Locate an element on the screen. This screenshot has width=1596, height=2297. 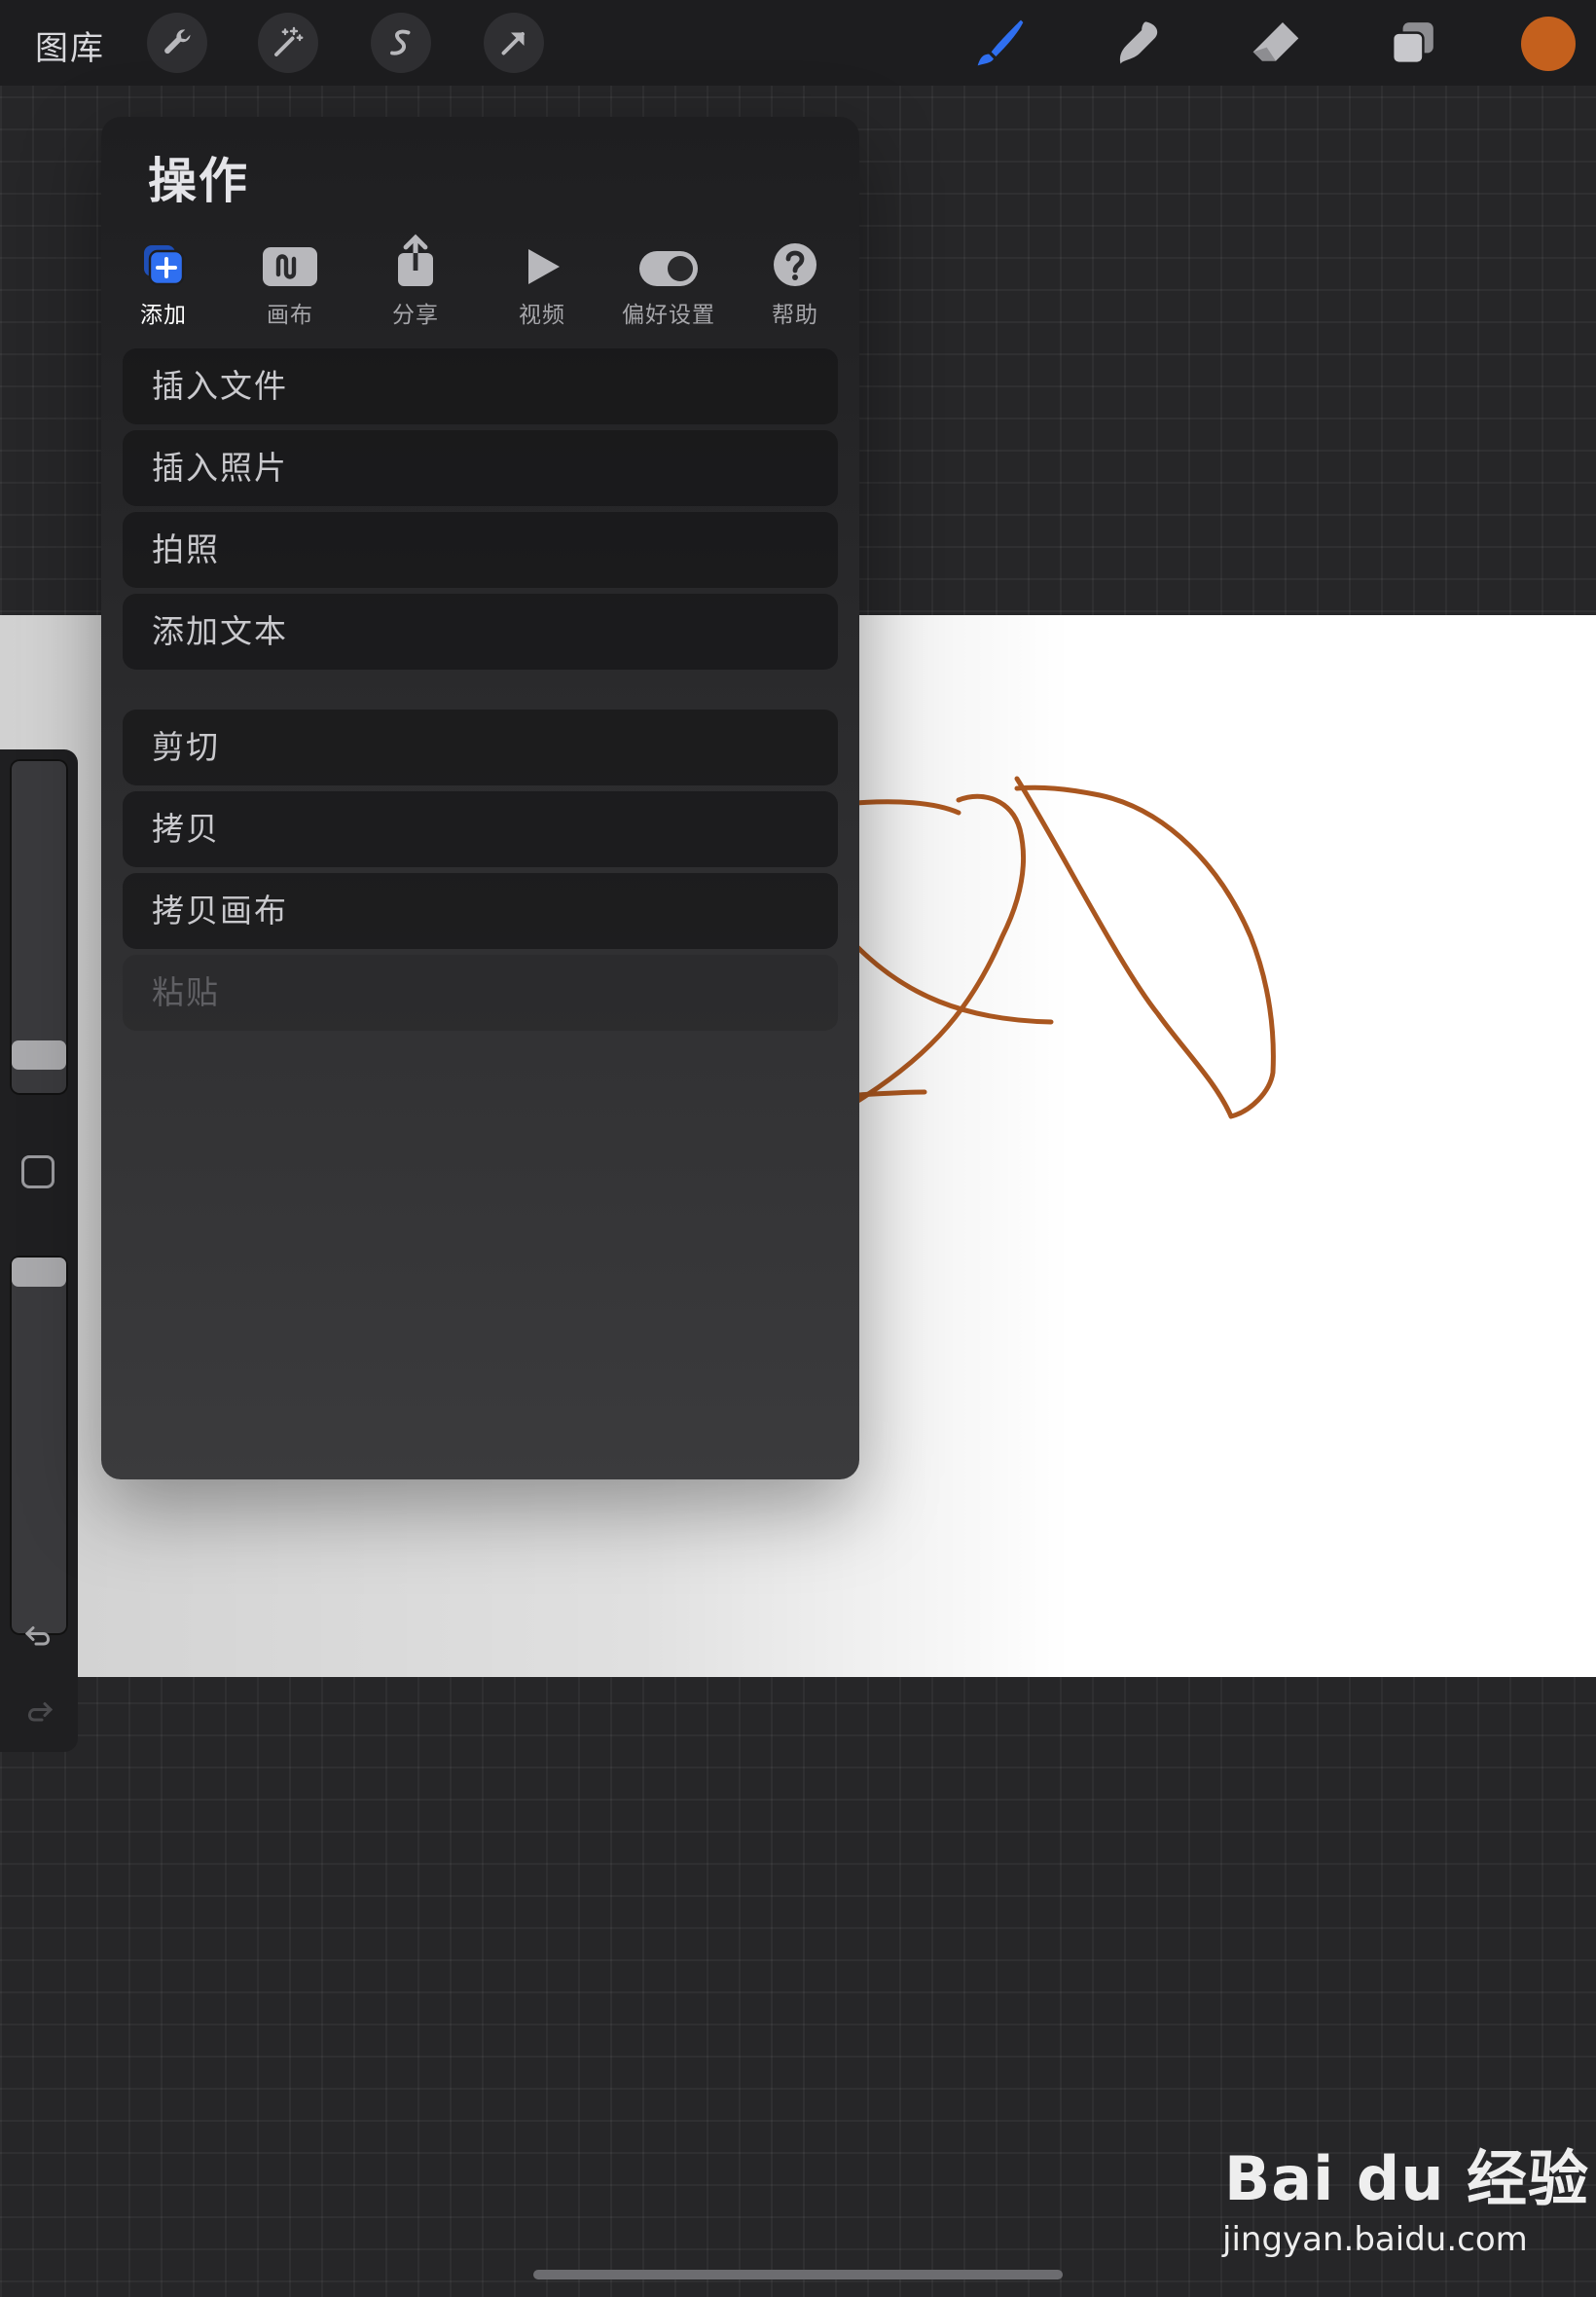
tab-share: 分享 is located at coordinates (415, 278).